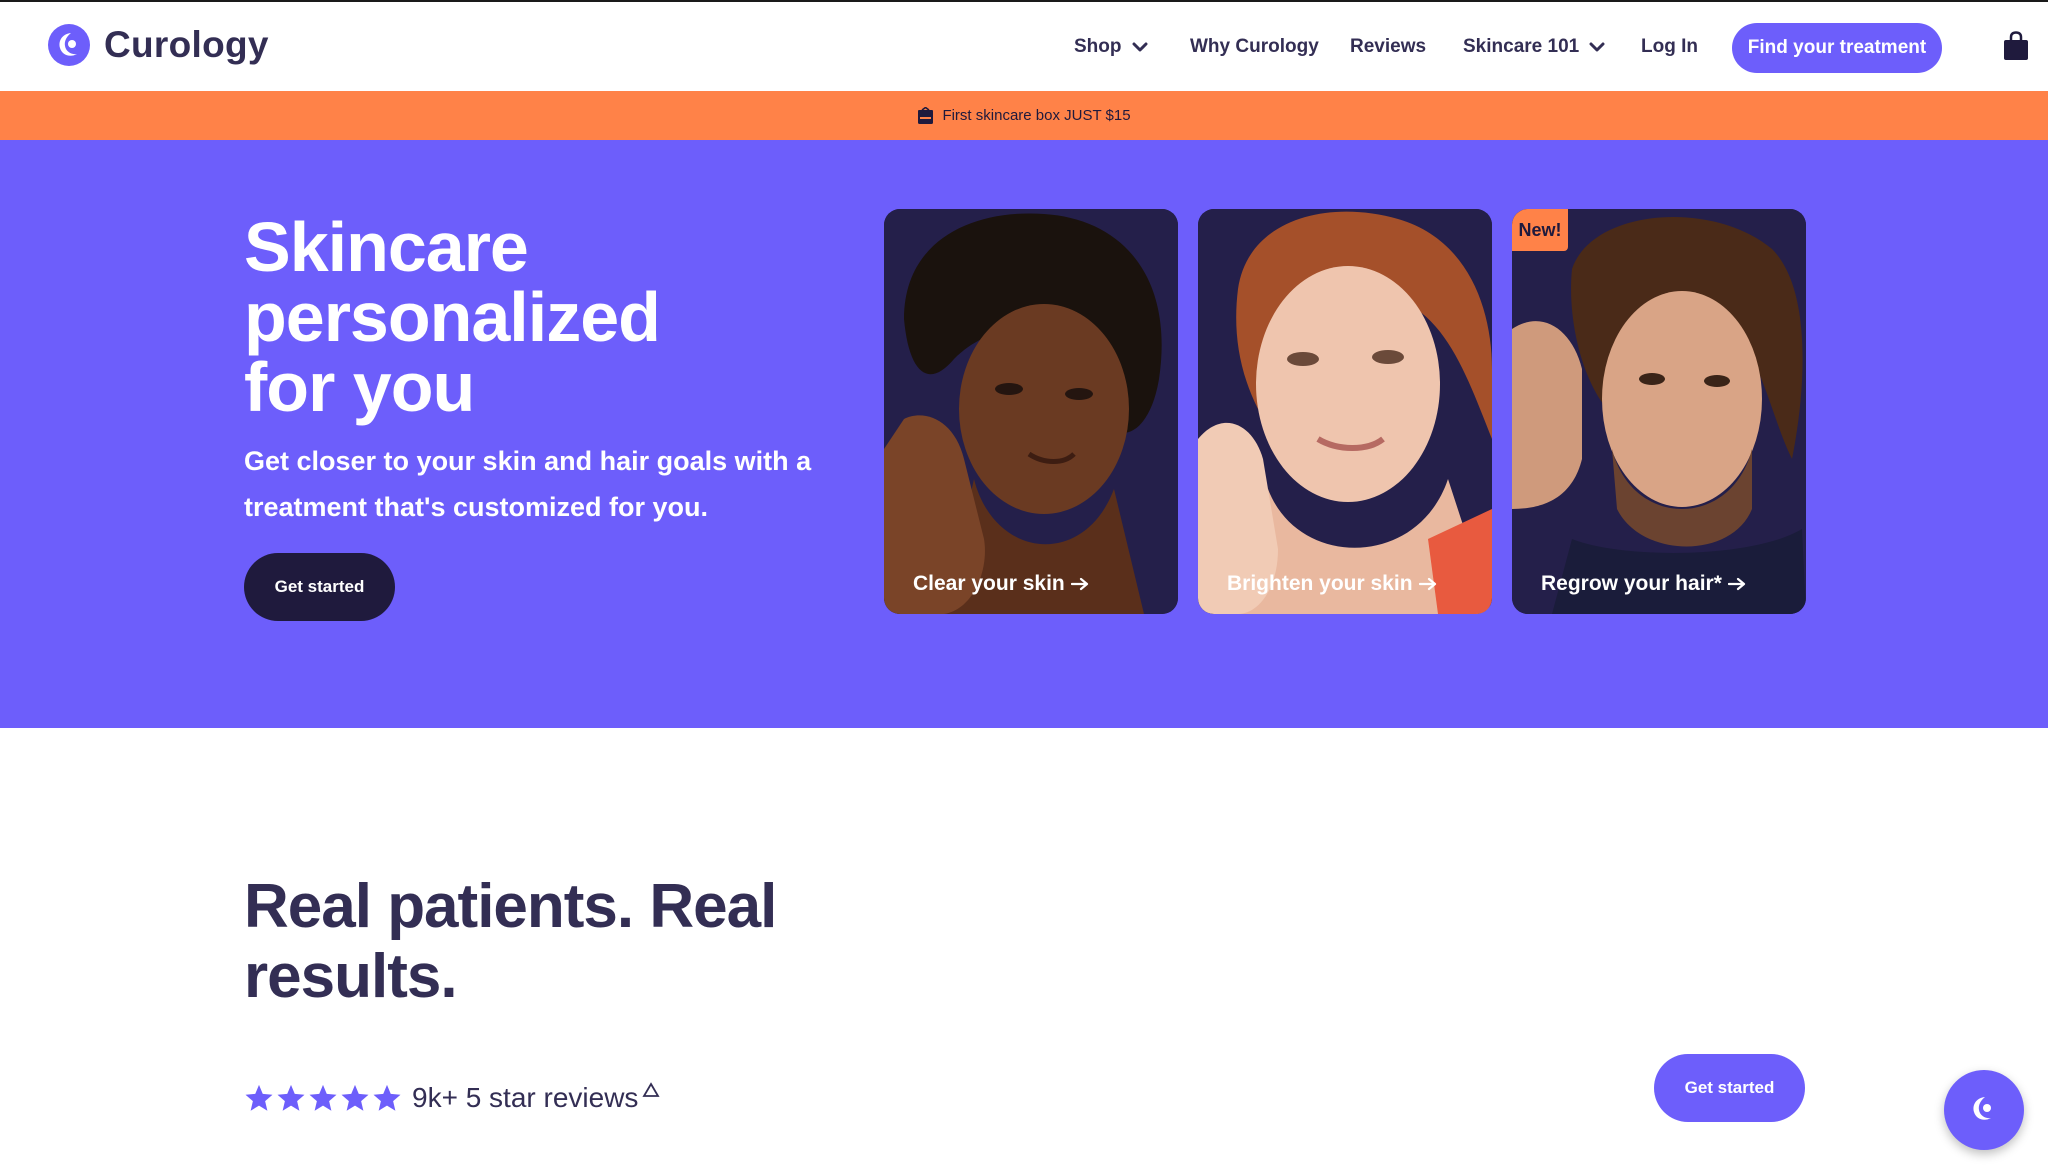 The image size is (2048, 1175). I want to click on card-regrow-hair-text: Regrow your hair*, so click(1631, 583).